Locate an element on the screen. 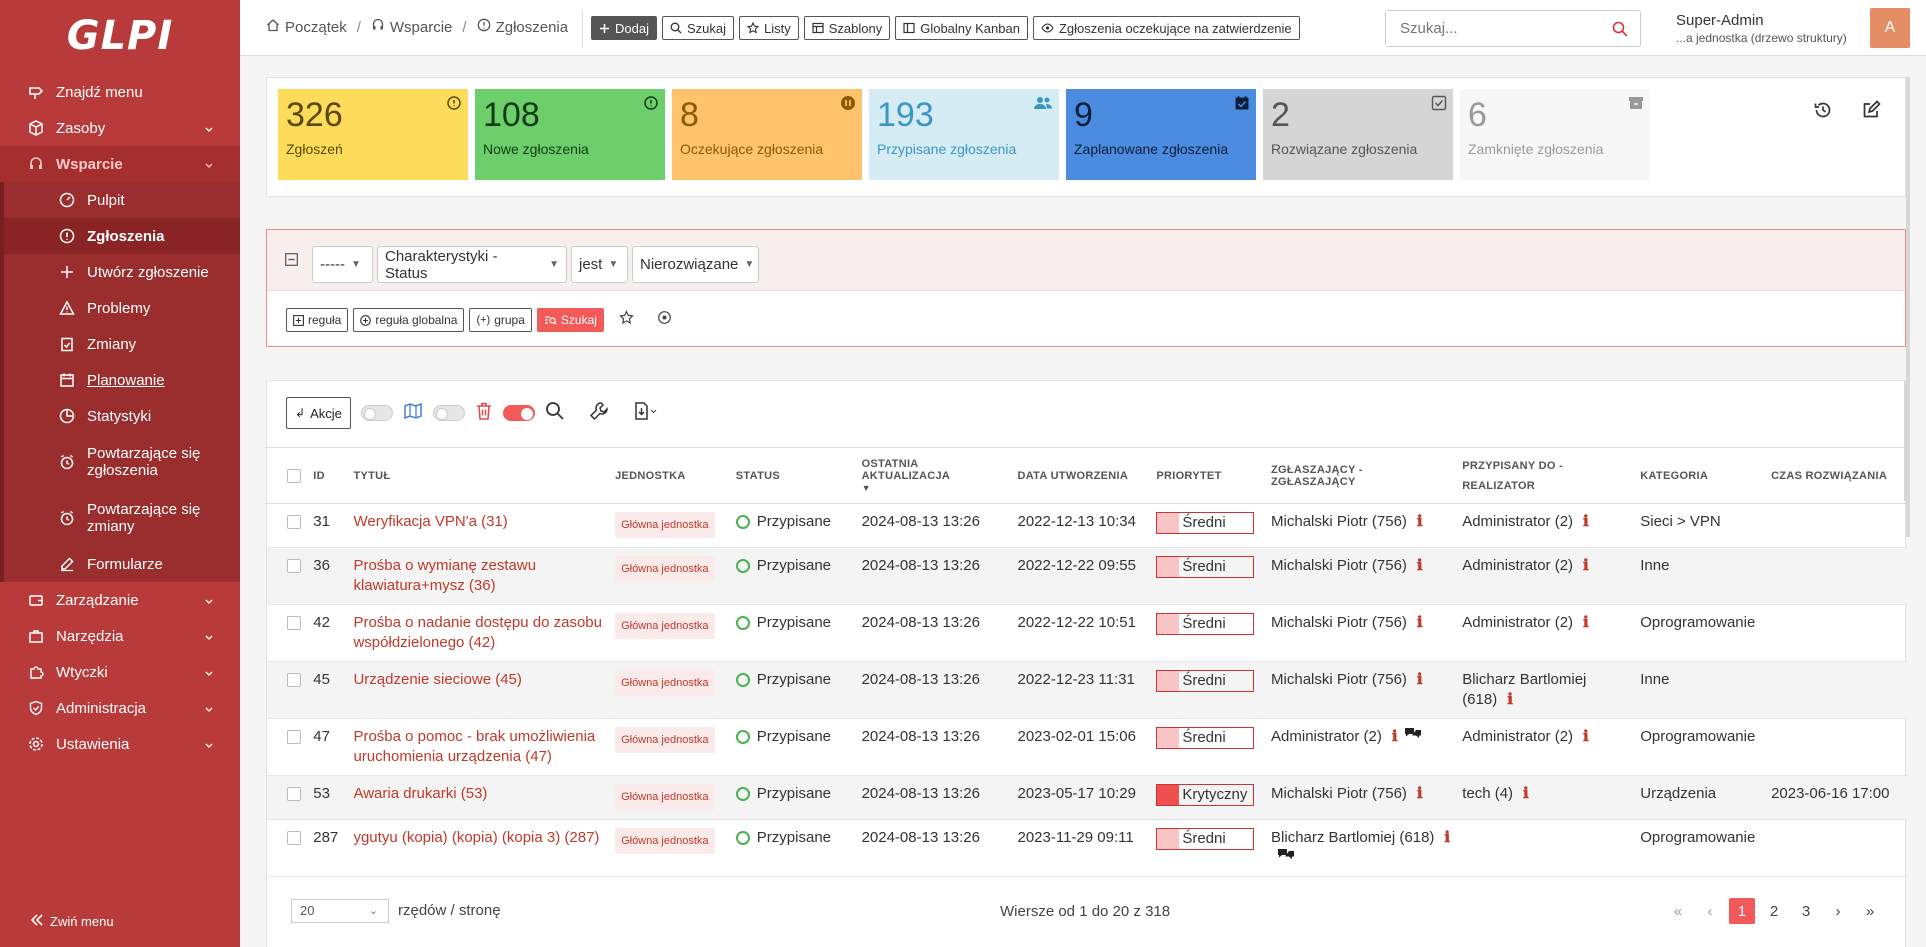 The image size is (1926, 947). column-header-created: DATA UTWORZENIA is located at coordinates (1081, 475).